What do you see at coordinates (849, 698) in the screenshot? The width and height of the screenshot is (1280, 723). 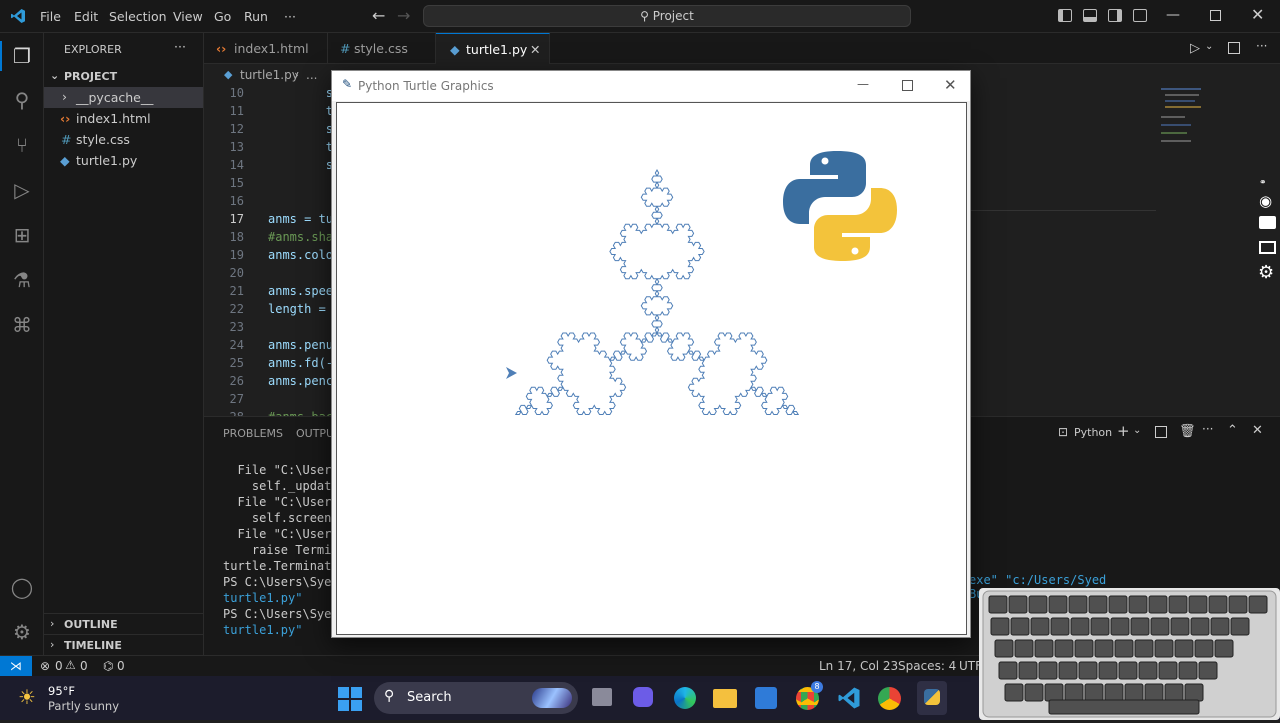 I see `vscode-taskbar-icon` at bounding box center [849, 698].